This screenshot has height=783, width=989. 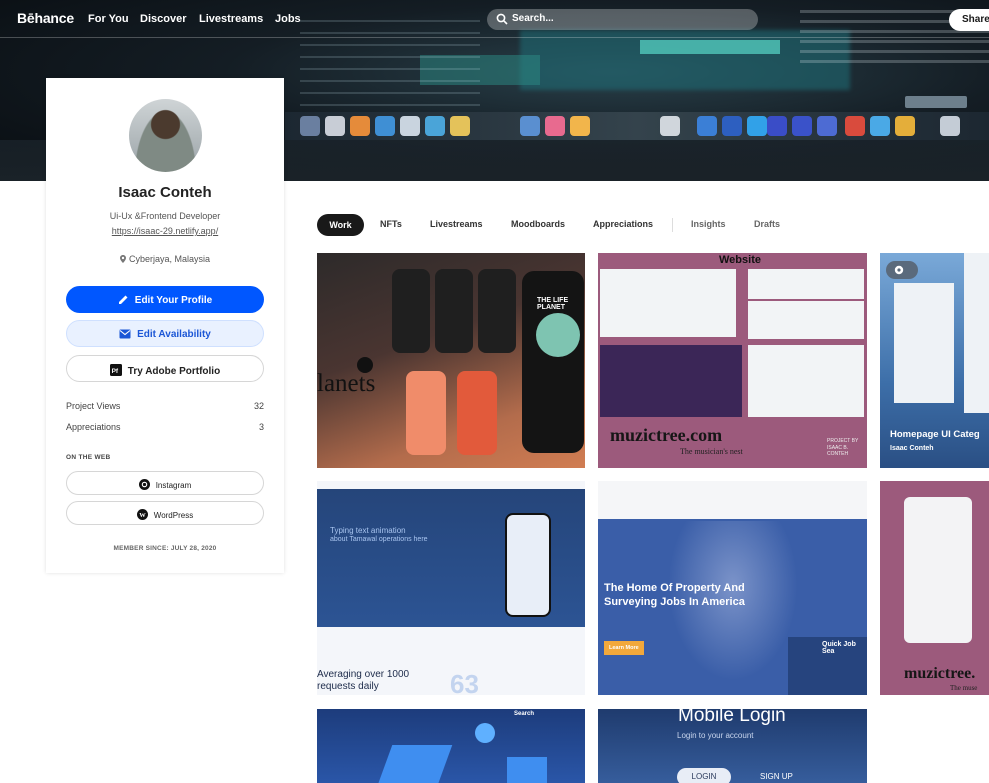 What do you see at coordinates (88, 457) in the screenshot?
I see `on-the-web-heading: ON THE WEB` at bounding box center [88, 457].